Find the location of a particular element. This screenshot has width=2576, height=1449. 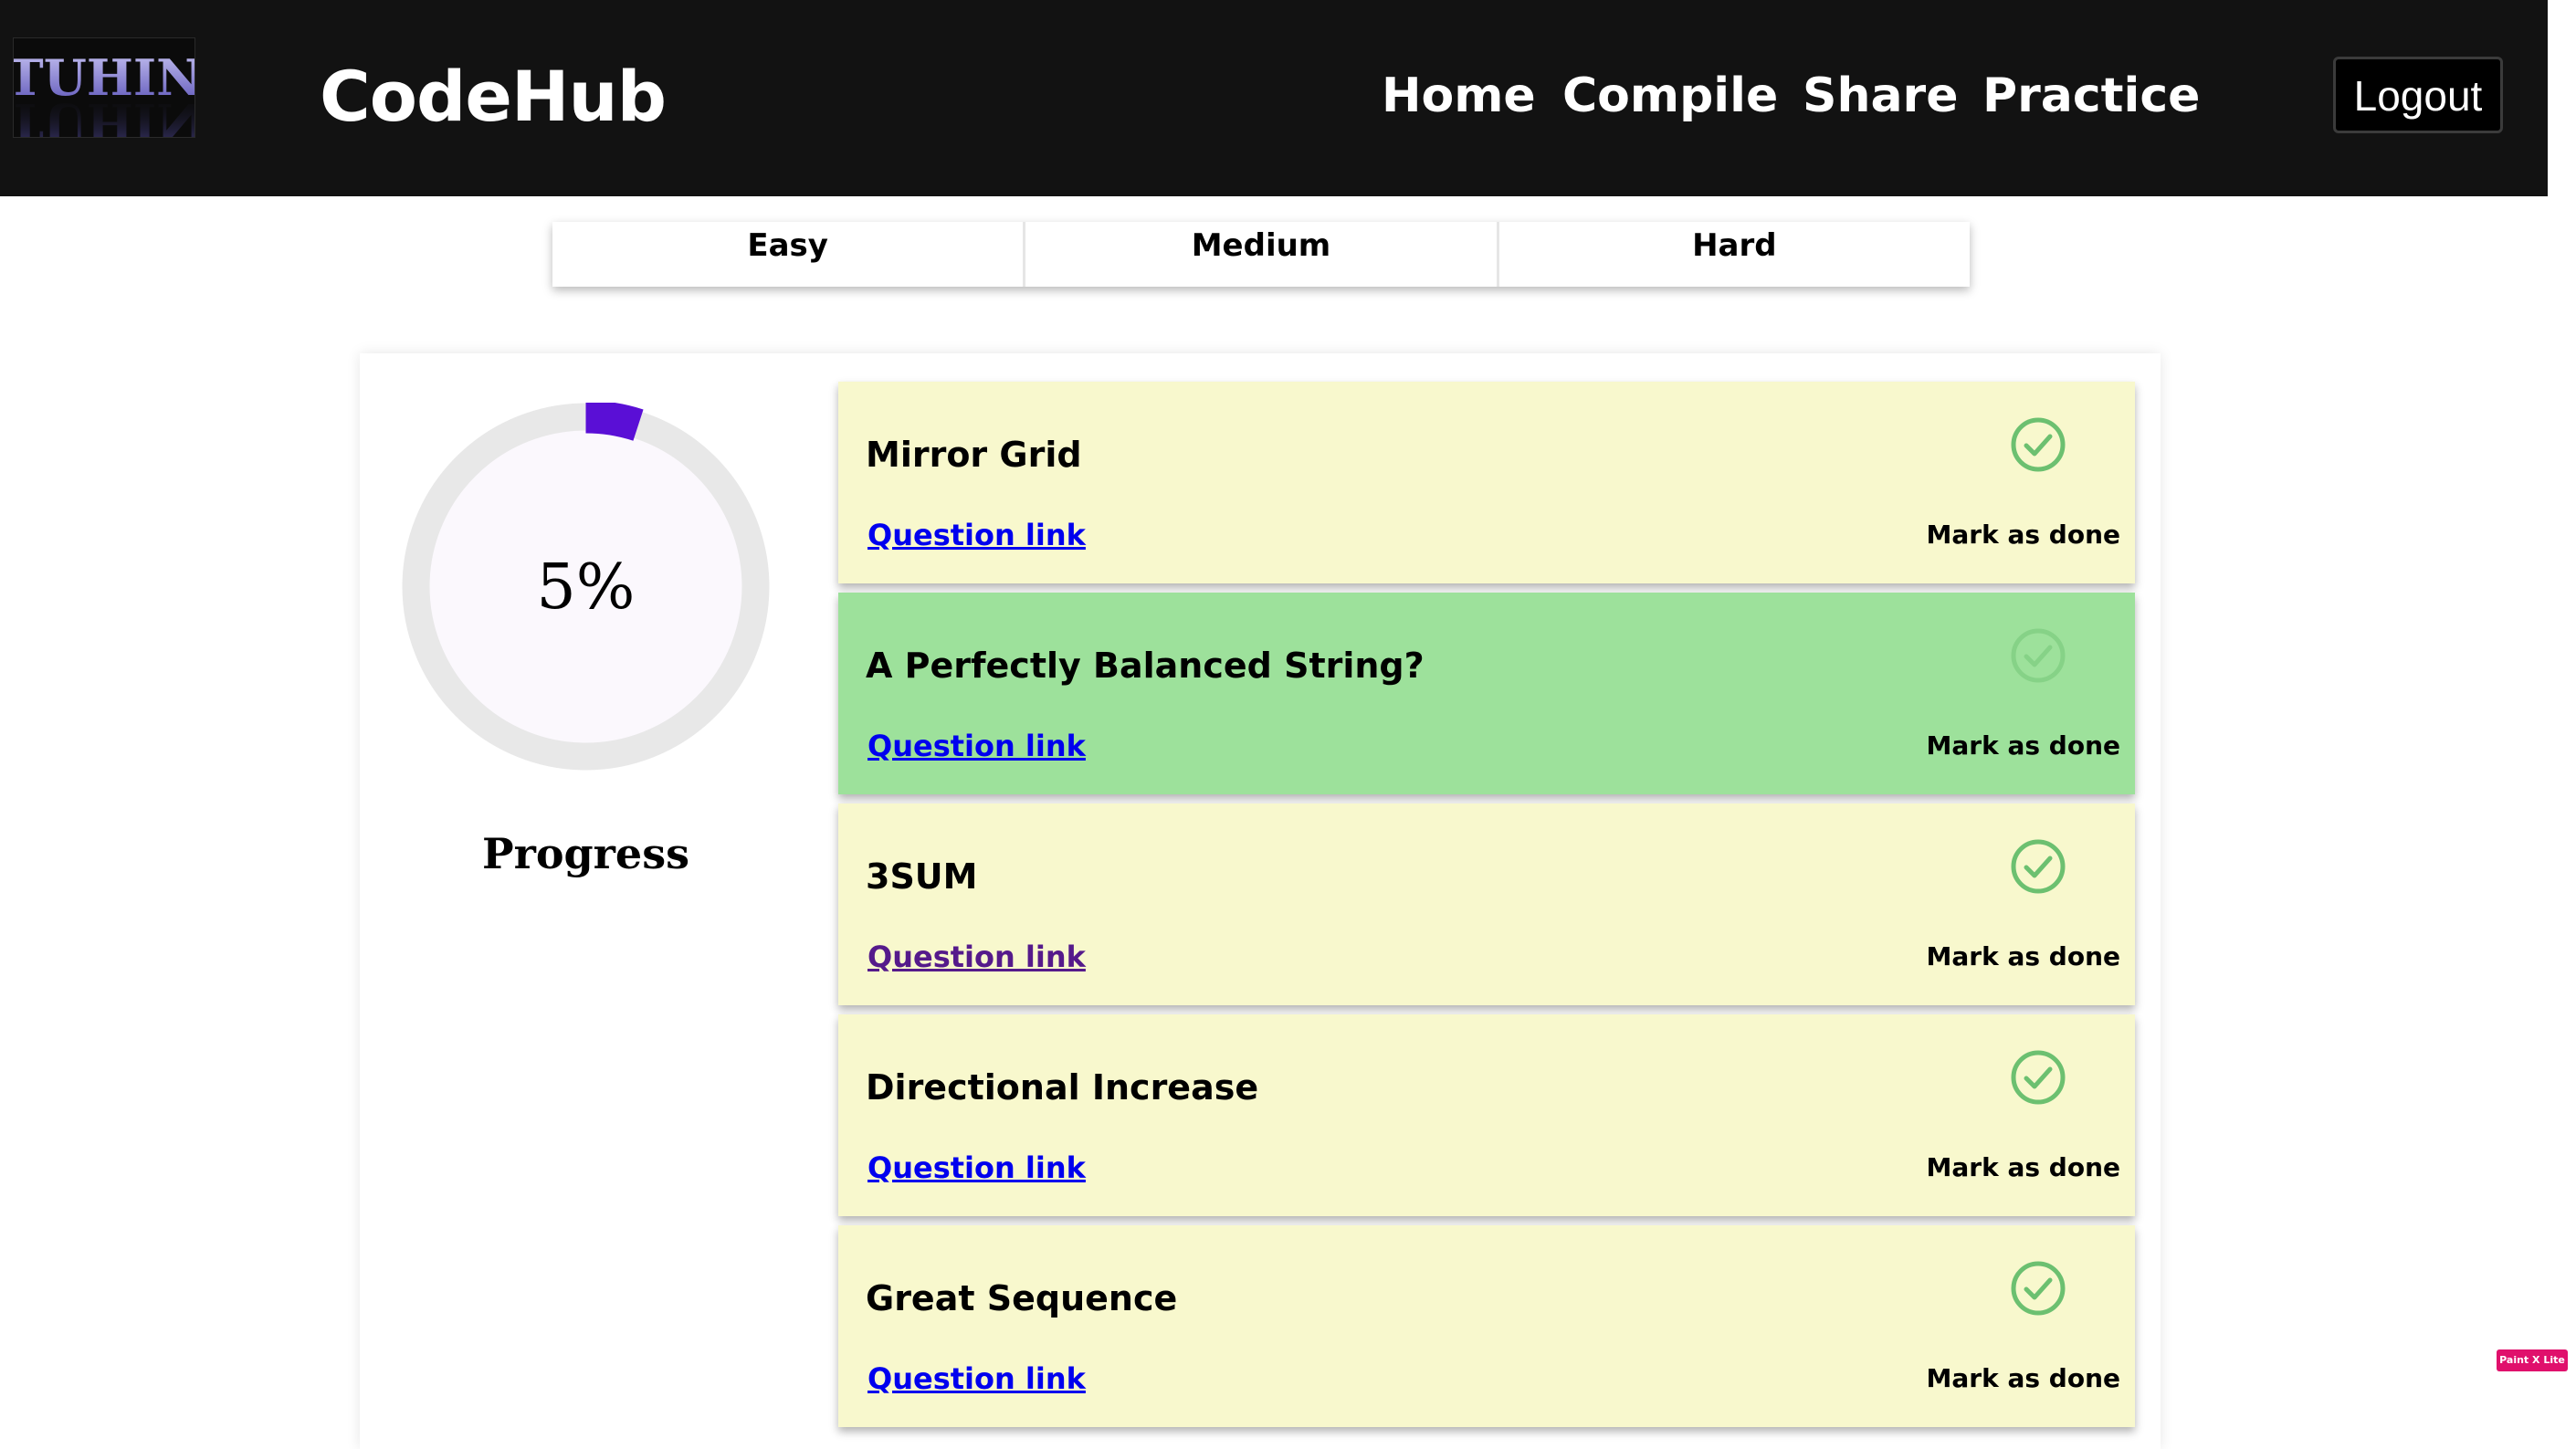

question-title: Mirror Grid is located at coordinates (974, 455).